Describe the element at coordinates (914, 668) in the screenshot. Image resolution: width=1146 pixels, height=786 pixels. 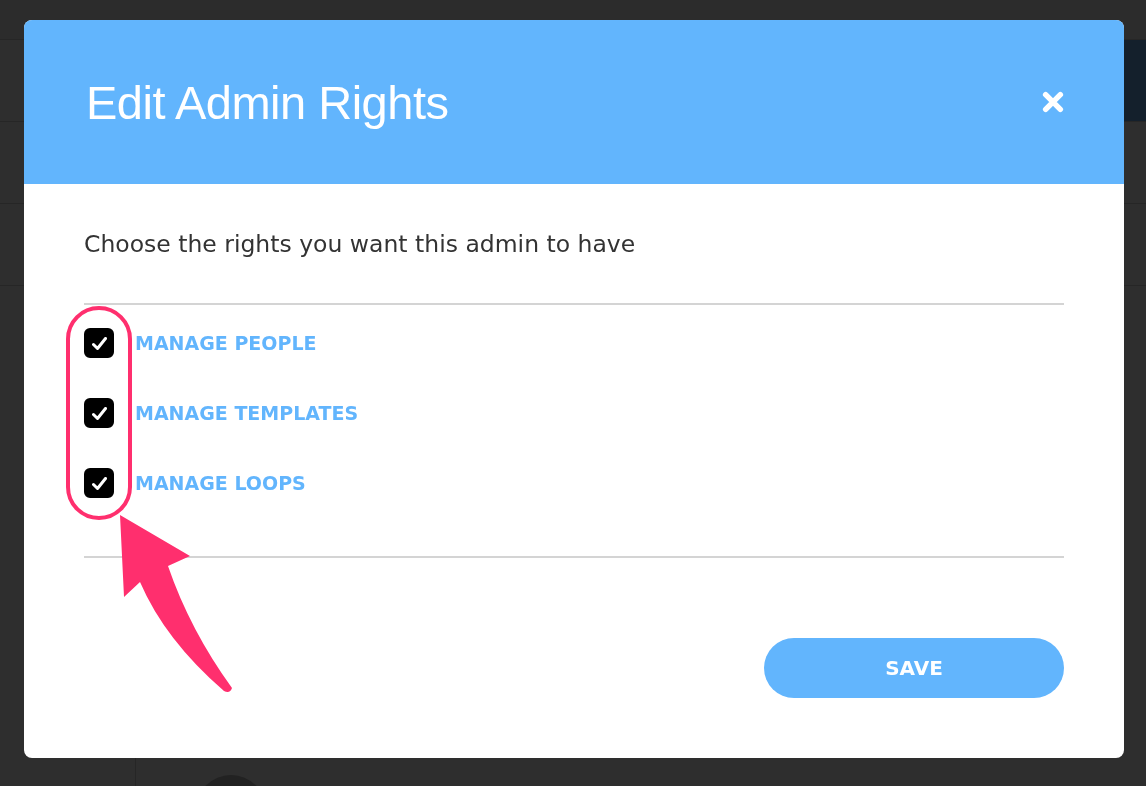
I see `save-button: SAVE` at that location.